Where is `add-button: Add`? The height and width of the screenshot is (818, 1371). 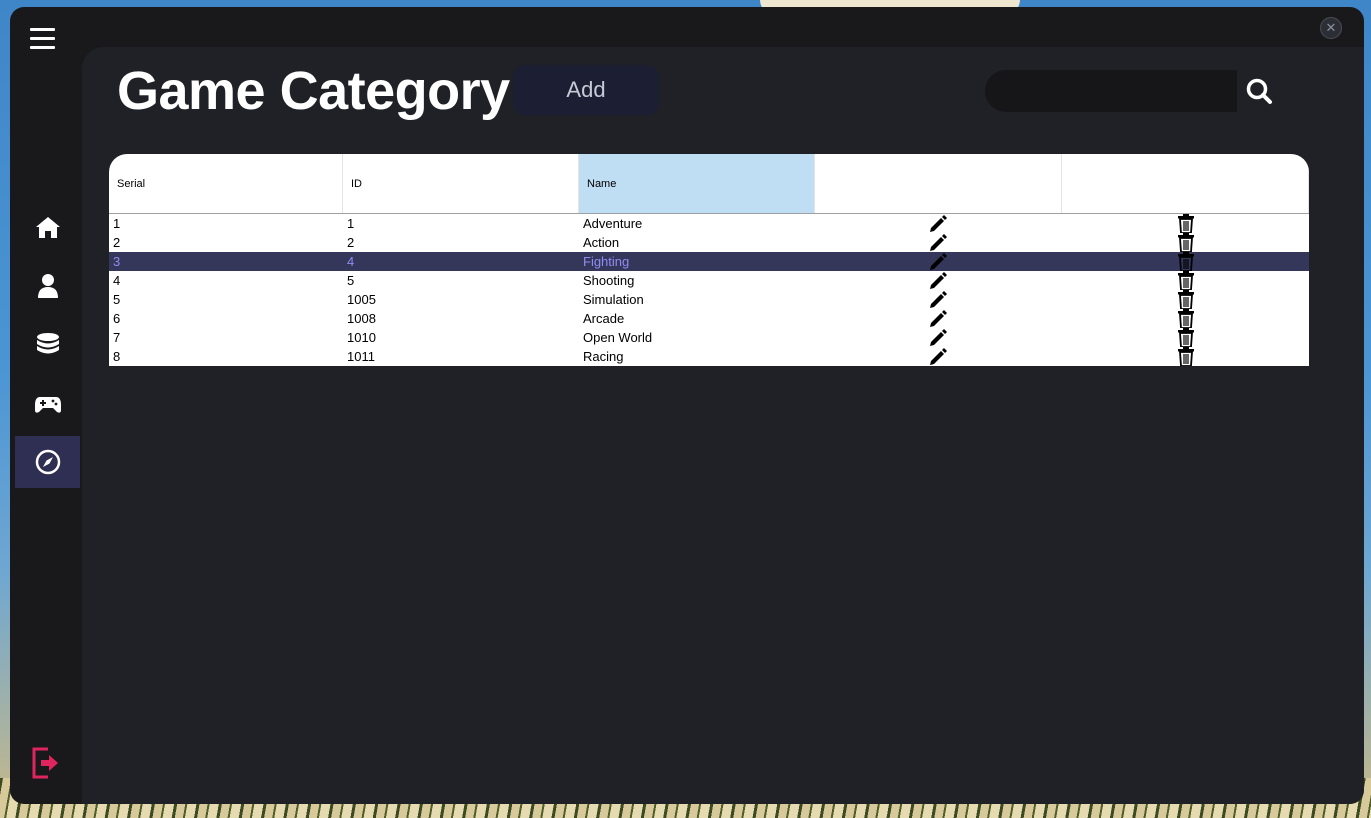 add-button: Add is located at coordinates (586, 90).